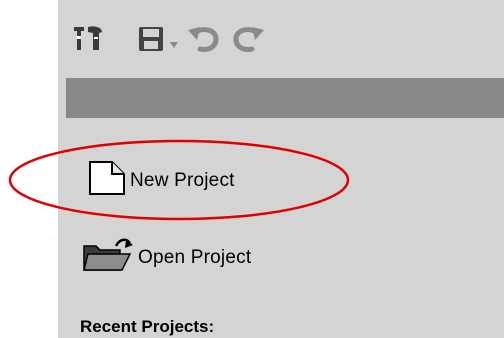  Describe the element at coordinates (249, 41) in the screenshot. I see `redo-icon` at that location.